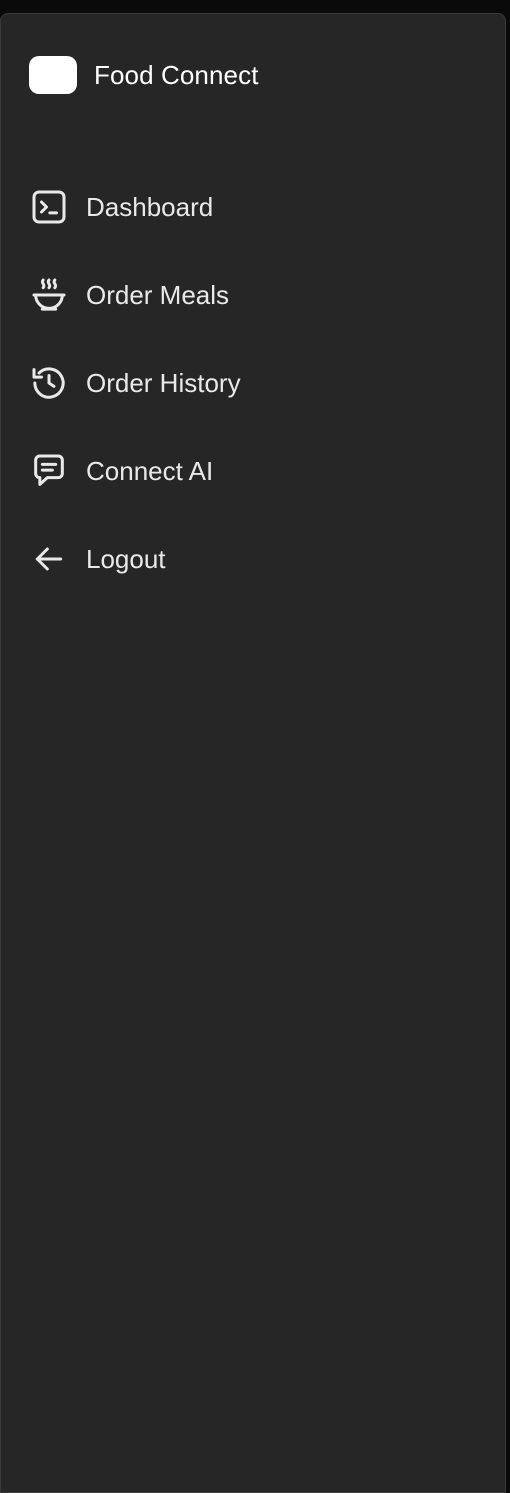 The width and height of the screenshot is (510, 1493). I want to click on nav-item-label: Order Meals, so click(158, 294).